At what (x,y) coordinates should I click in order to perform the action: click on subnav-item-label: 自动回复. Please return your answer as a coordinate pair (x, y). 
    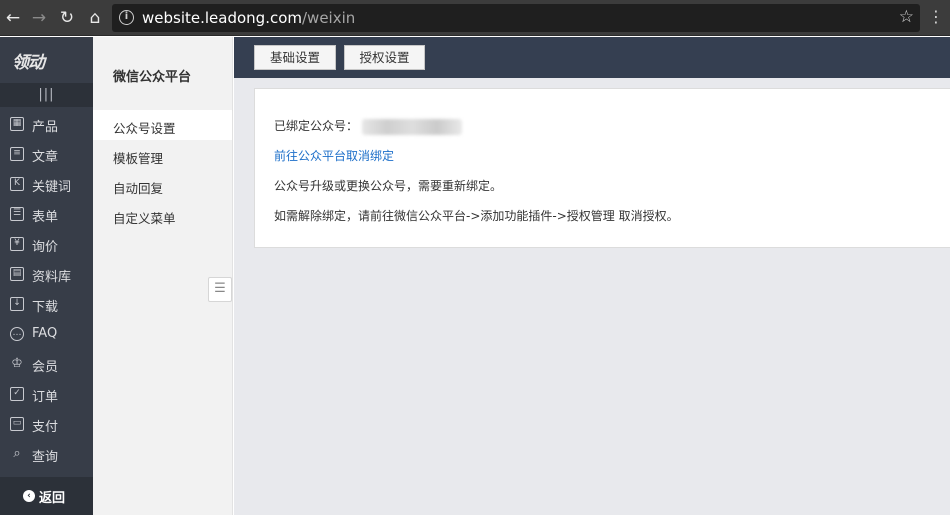
    Looking at the image, I should click on (138, 188).